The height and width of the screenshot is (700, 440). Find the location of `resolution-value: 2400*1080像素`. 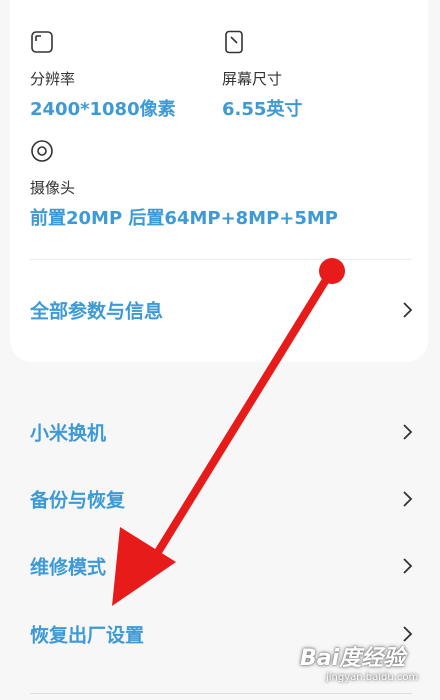

resolution-value: 2400*1080像素 is located at coordinates (103, 109).